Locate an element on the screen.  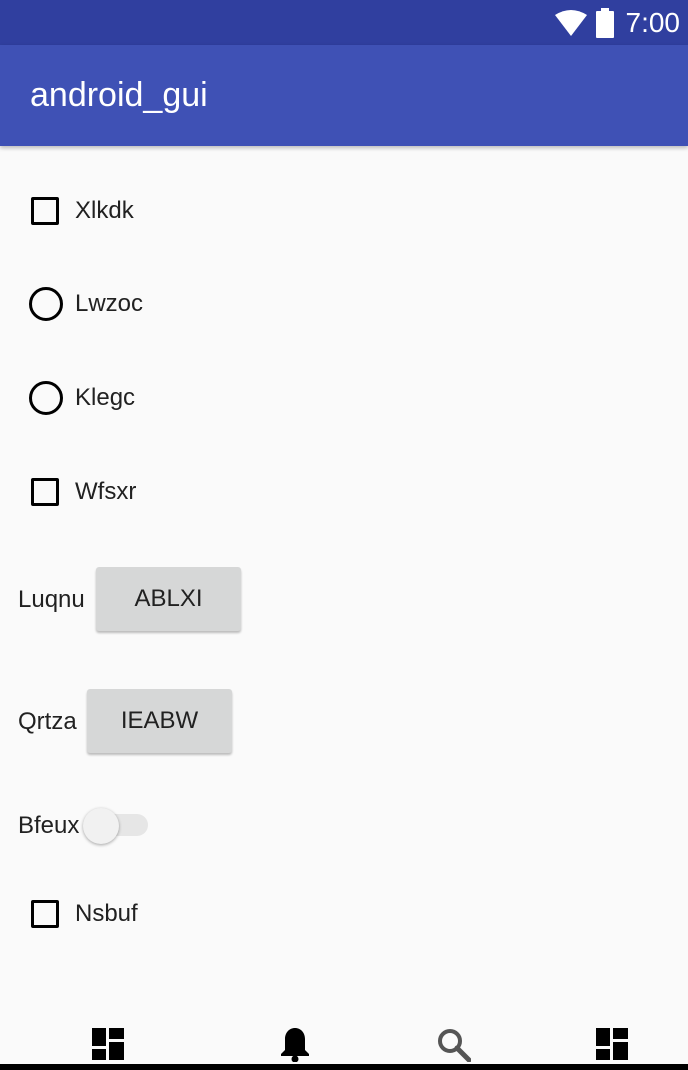
radio-label: Lwzoc is located at coordinates (109, 303).